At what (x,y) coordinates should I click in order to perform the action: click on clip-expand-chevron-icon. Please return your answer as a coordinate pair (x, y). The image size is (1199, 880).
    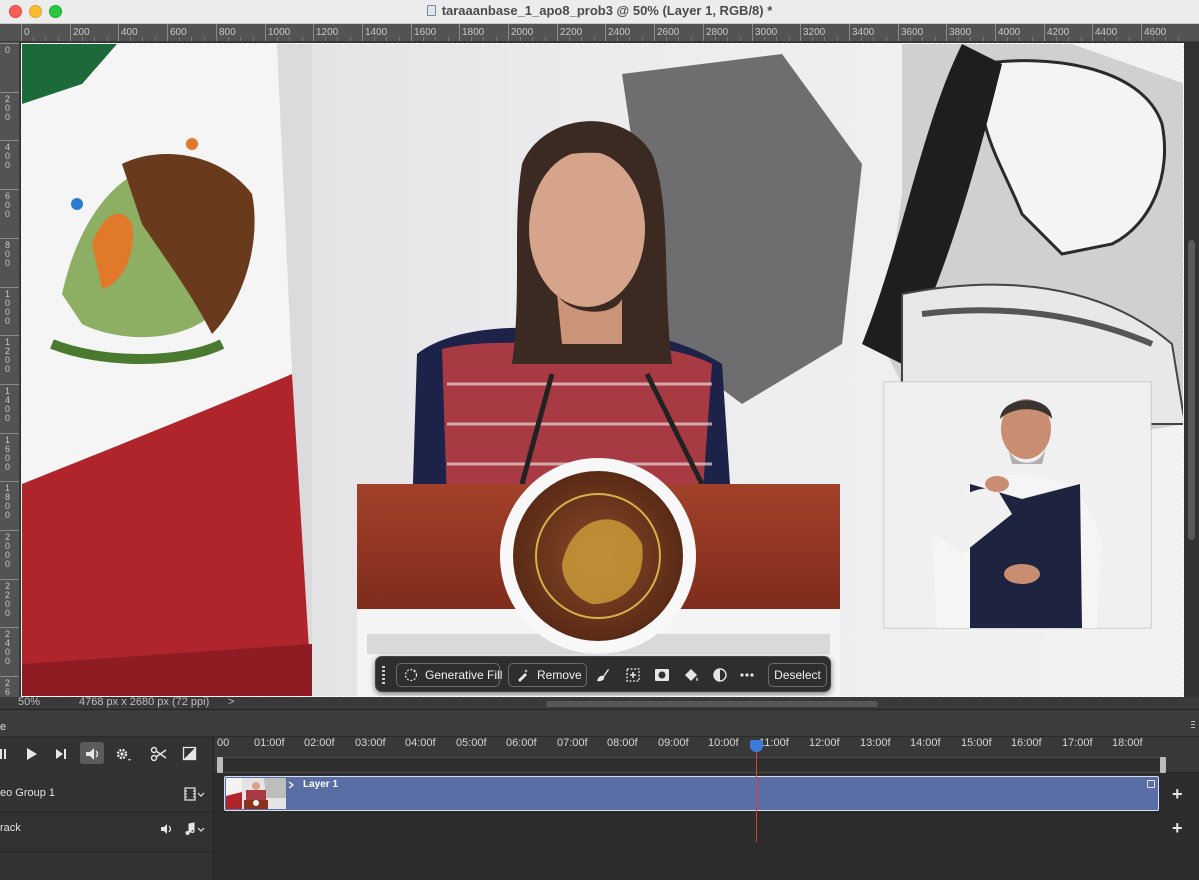
    Looking at the image, I should click on (291, 785).